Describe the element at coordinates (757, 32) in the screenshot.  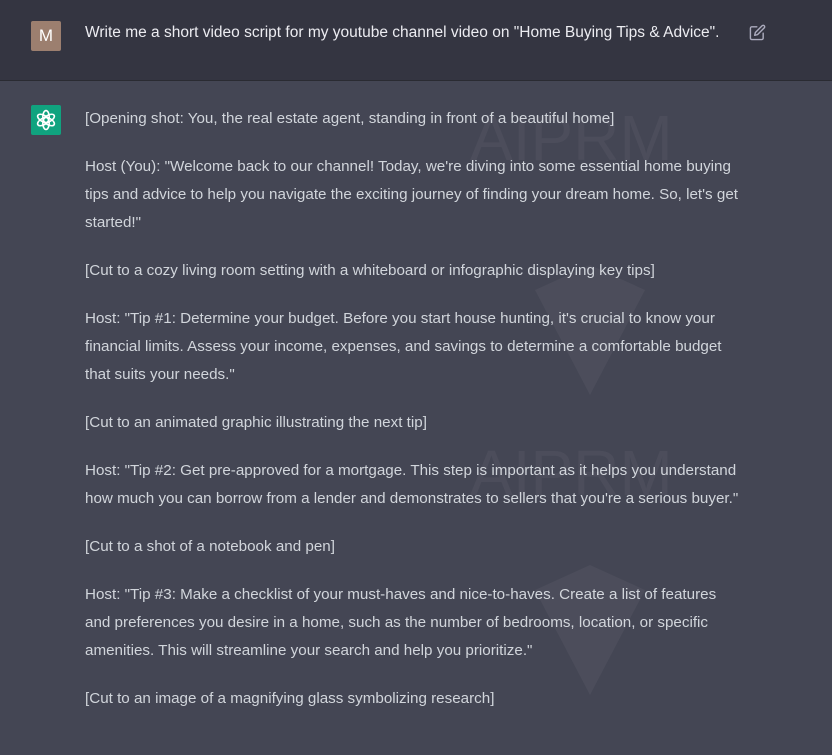
I see `edit-icon` at that location.